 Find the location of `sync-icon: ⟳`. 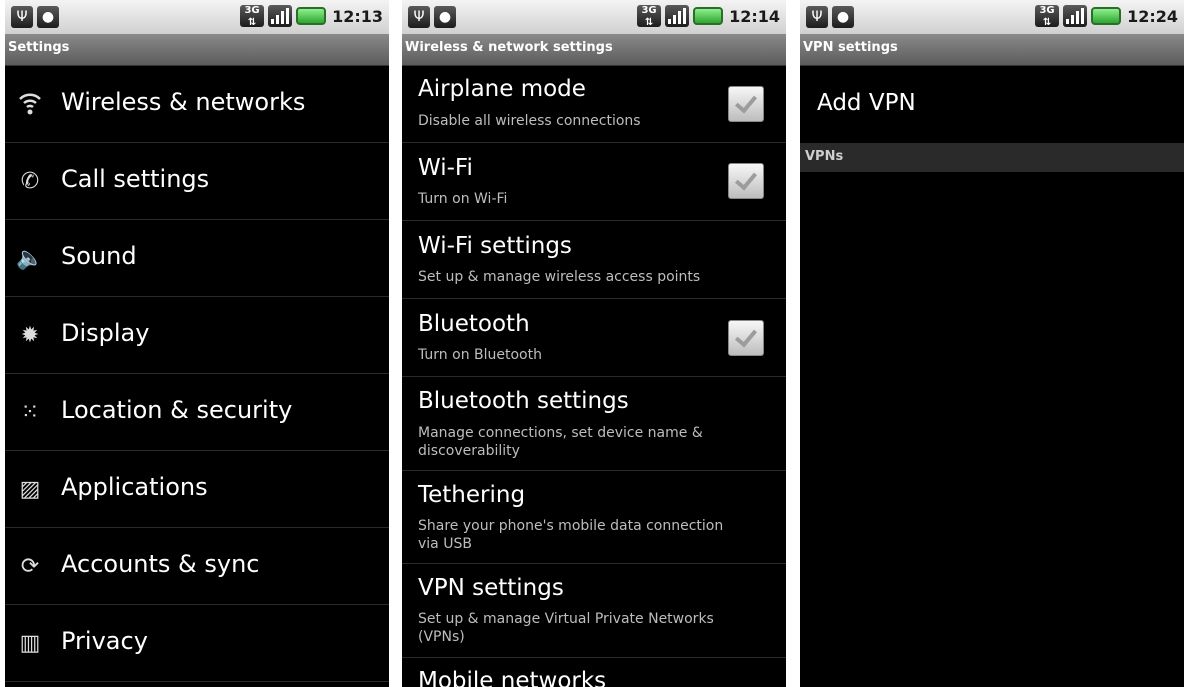

sync-icon: ⟳ is located at coordinates (30, 566).